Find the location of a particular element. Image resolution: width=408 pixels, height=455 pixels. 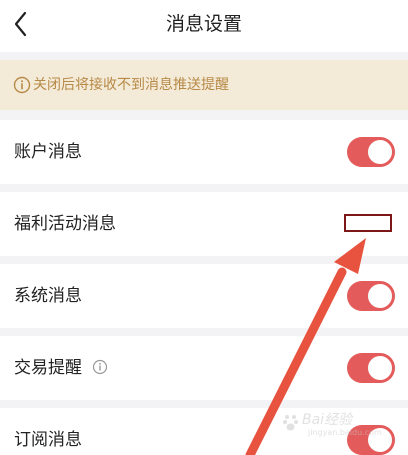

row-label: 福利活动消息 is located at coordinates (65, 224).